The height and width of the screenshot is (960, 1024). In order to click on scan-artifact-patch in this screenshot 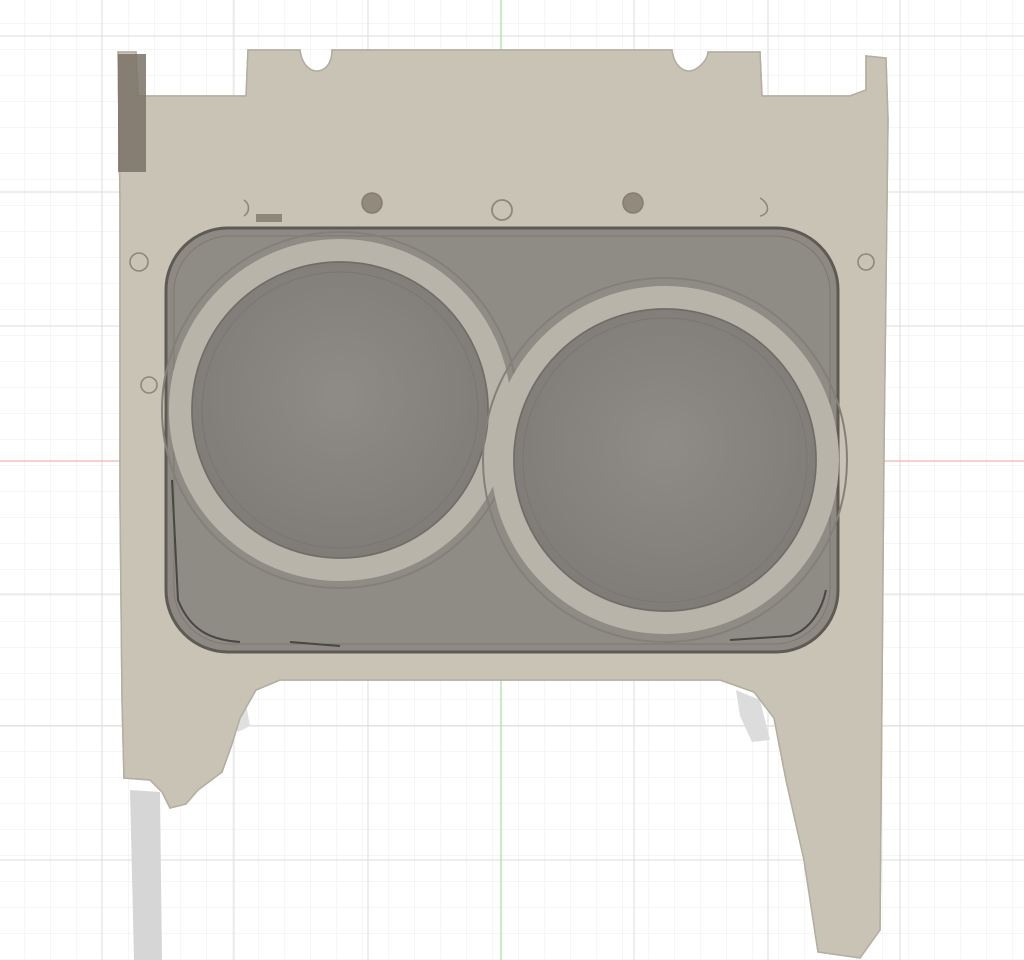, I will do `click(132, 113)`.